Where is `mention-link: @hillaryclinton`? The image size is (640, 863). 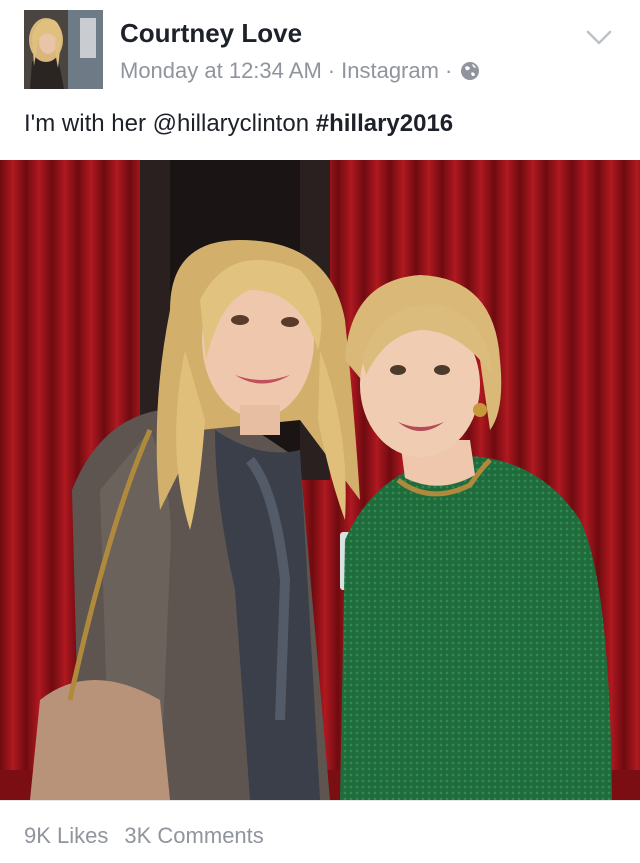
mention-link: @hillaryclinton is located at coordinates (231, 123).